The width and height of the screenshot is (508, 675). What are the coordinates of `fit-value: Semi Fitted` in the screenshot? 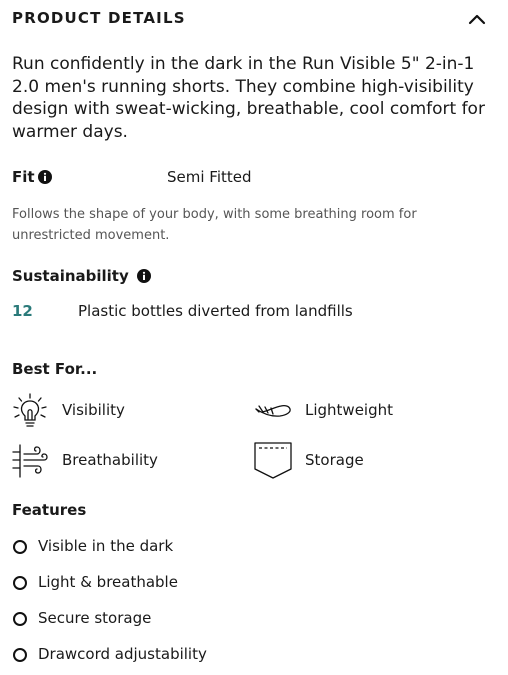 It's located at (209, 177).